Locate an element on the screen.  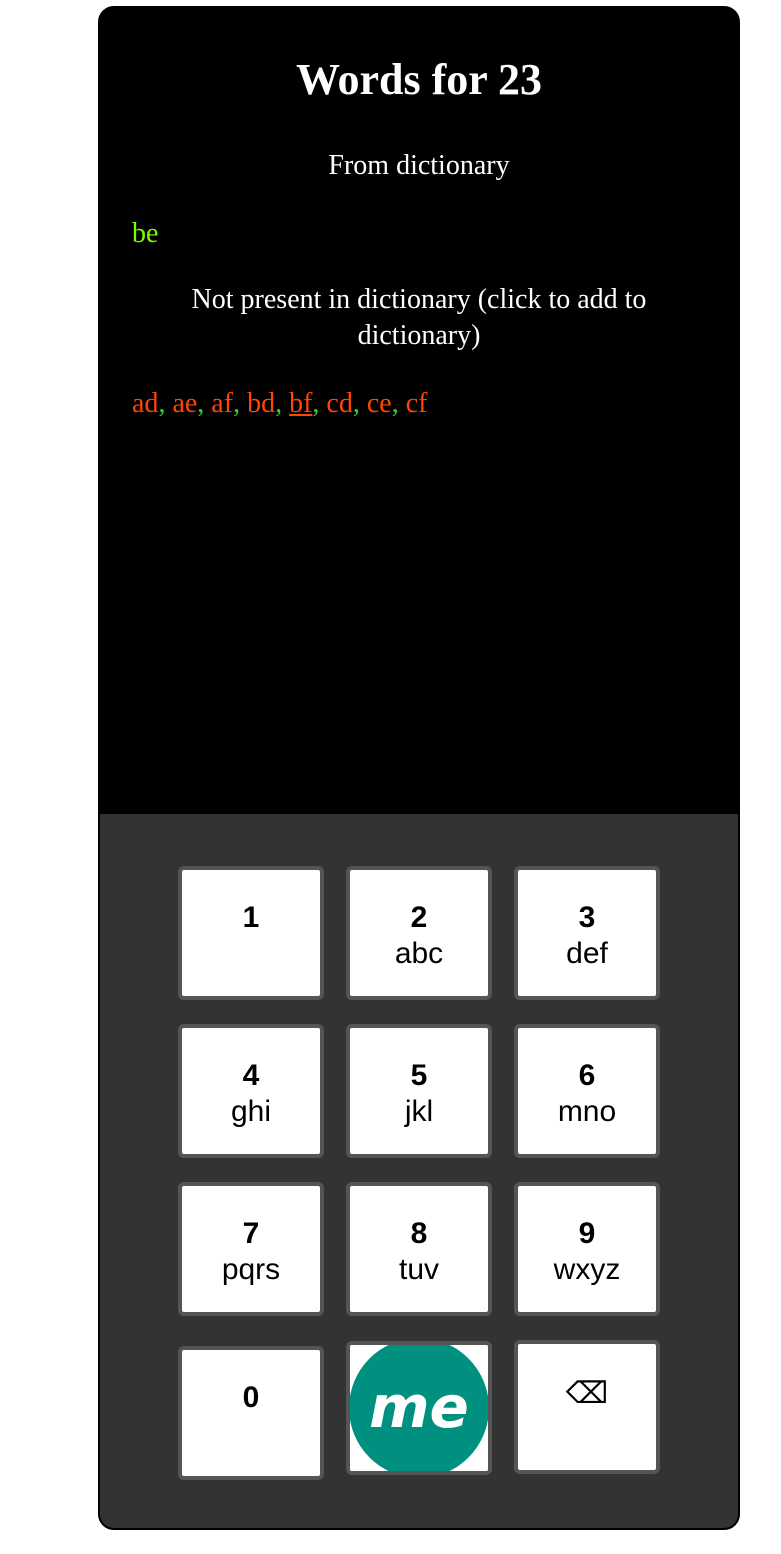
key-2: 2 abc is located at coordinates (419, 933).